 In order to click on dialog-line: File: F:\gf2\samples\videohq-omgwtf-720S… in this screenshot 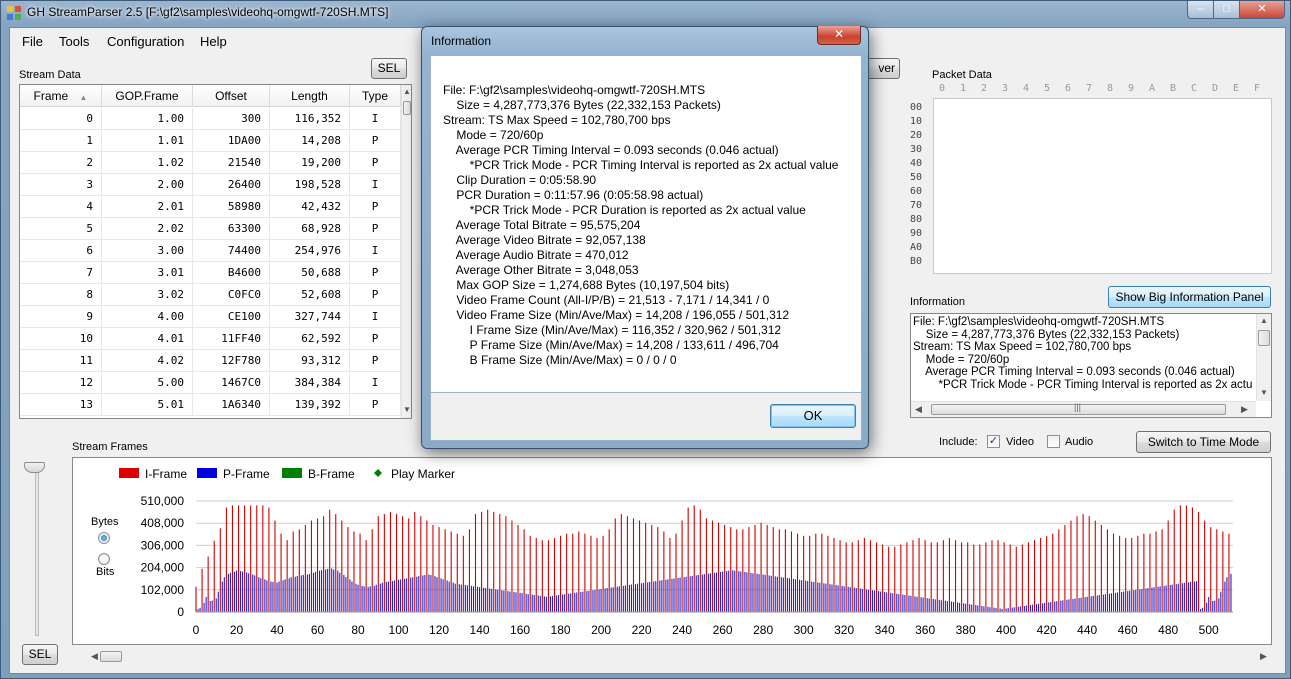, I will do `click(574, 90)`.